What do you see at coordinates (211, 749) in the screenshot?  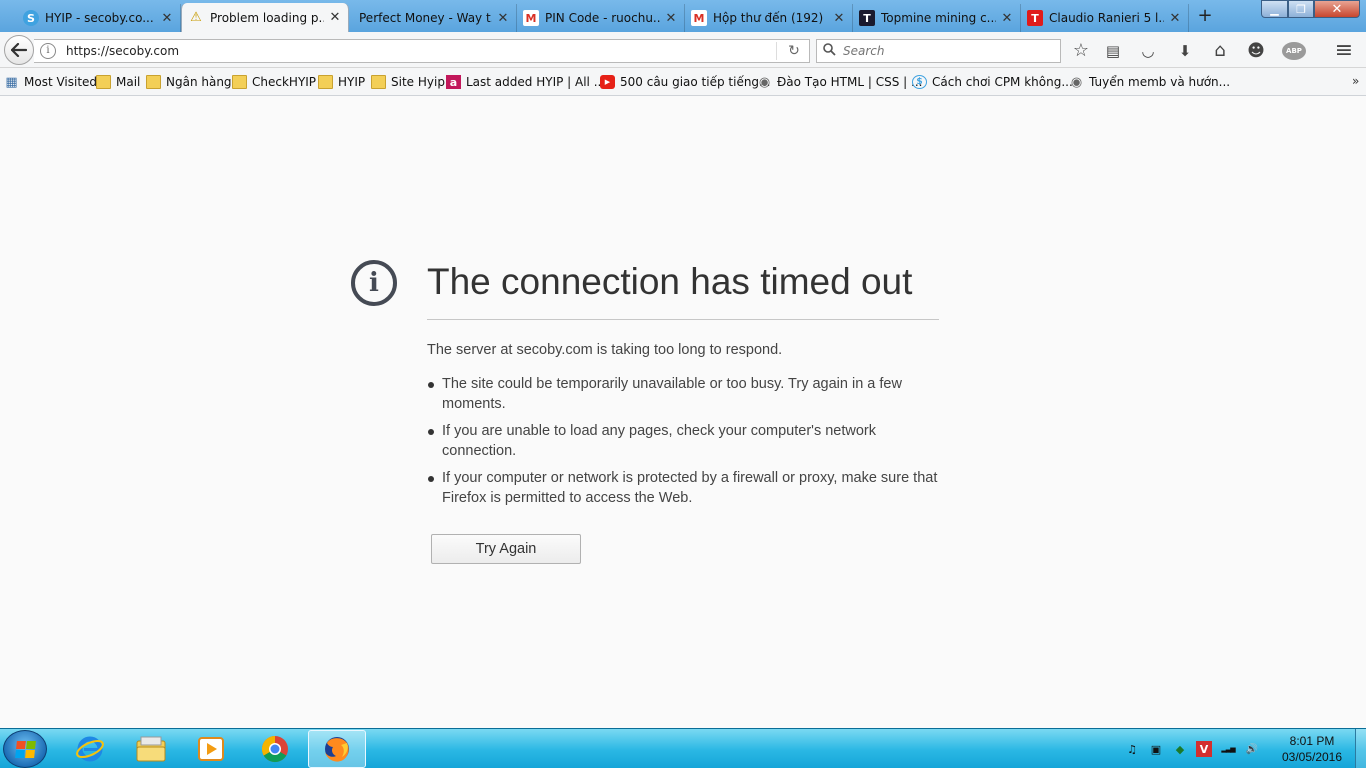 I see `taskbar-media-player` at bounding box center [211, 749].